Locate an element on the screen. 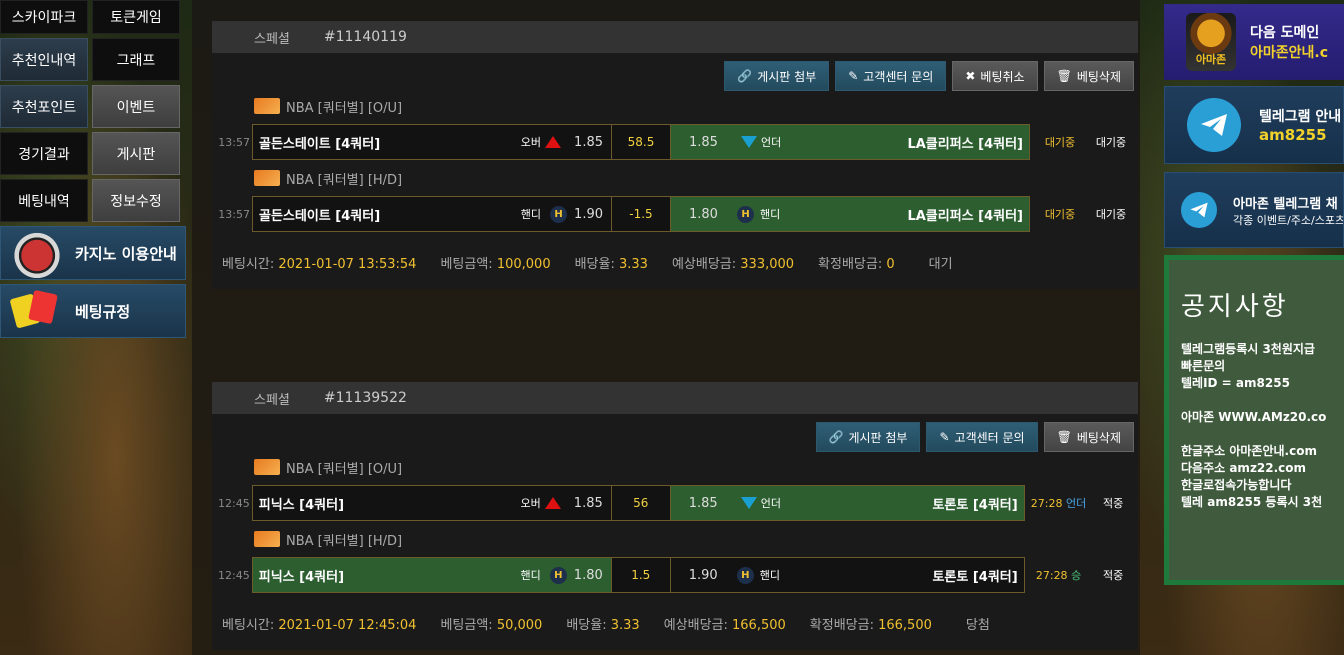  domain-banner-title: 다음 도메인 is located at coordinates (1285, 33).